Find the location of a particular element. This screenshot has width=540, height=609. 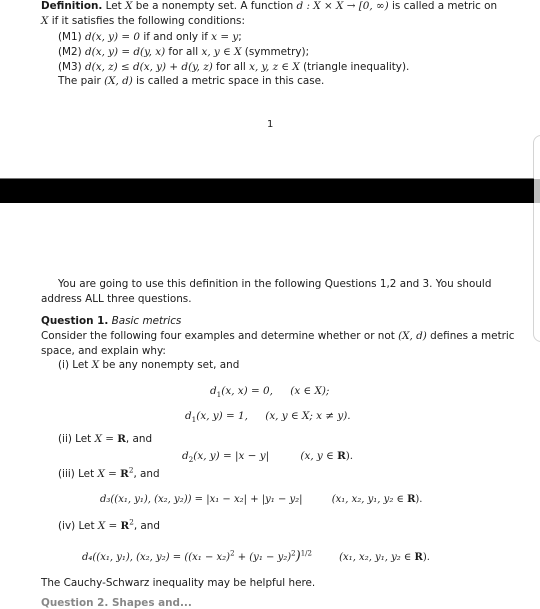

item-iv-label: (iv) Let X = R2, and is located at coordinates (109, 524).